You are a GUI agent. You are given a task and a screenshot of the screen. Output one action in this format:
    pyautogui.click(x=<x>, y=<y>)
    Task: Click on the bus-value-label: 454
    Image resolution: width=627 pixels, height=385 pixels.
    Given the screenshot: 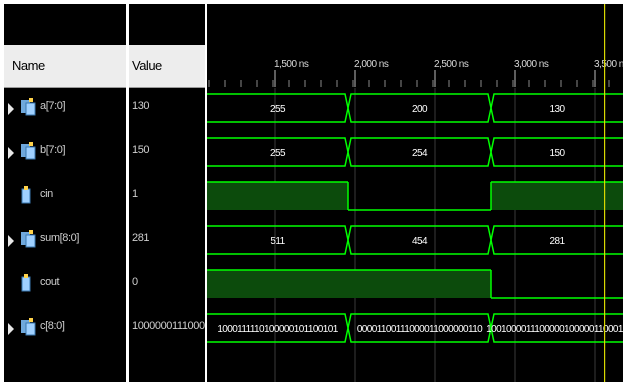 What is the action you would take?
    pyautogui.click(x=420, y=241)
    